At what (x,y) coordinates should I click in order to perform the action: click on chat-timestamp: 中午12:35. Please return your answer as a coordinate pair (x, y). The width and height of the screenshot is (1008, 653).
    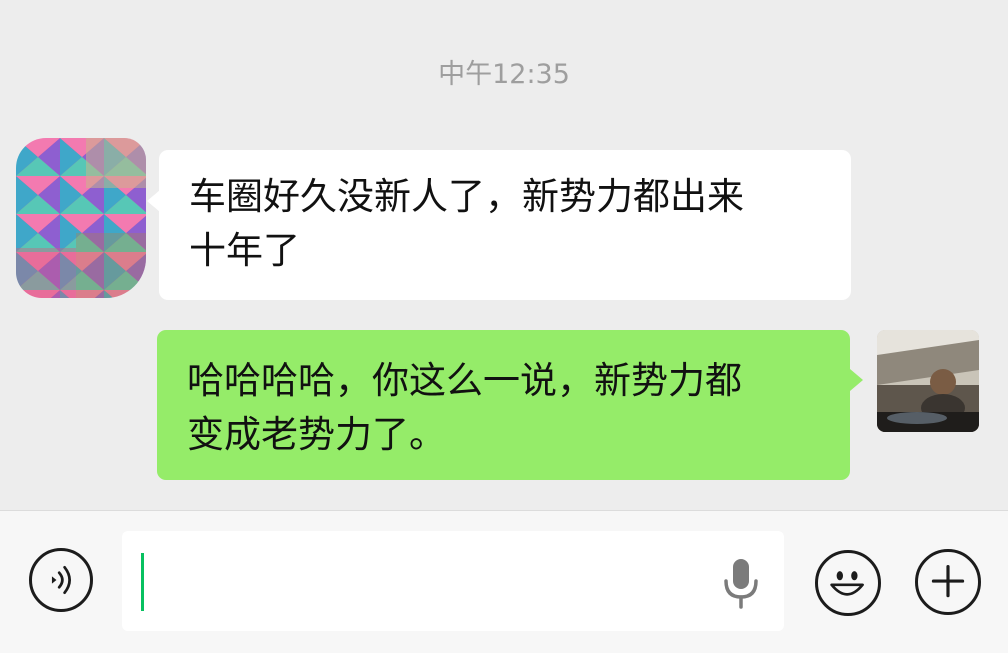
    Looking at the image, I should click on (504, 74).